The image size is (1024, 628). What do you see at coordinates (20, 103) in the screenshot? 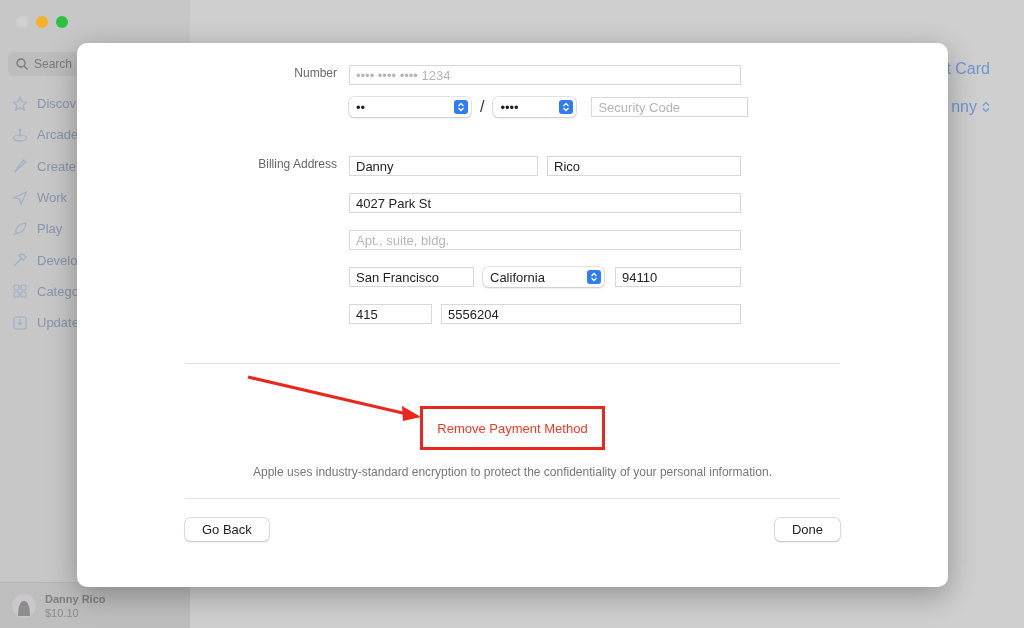
I see `star-icon` at bounding box center [20, 103].